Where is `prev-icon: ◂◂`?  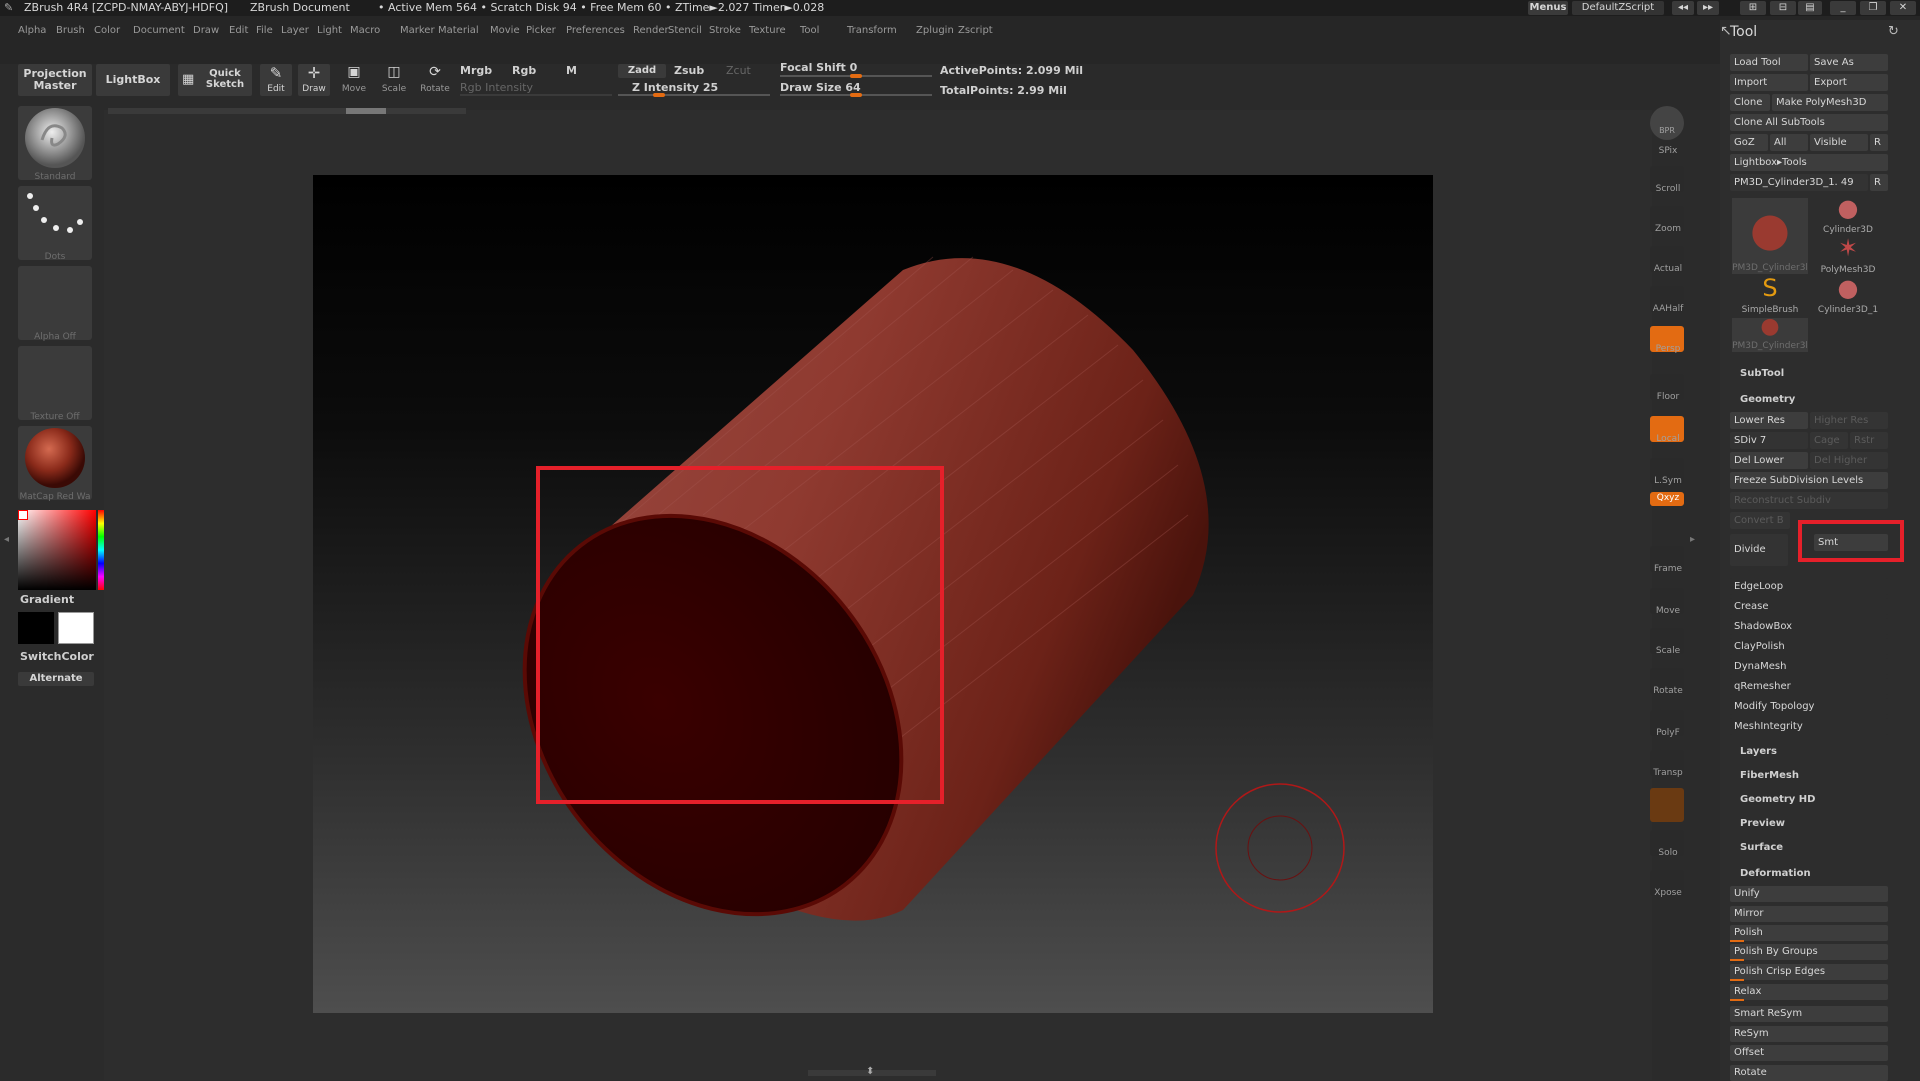 prev-icon: ◂◂ is located at coordinates (1683, 8).